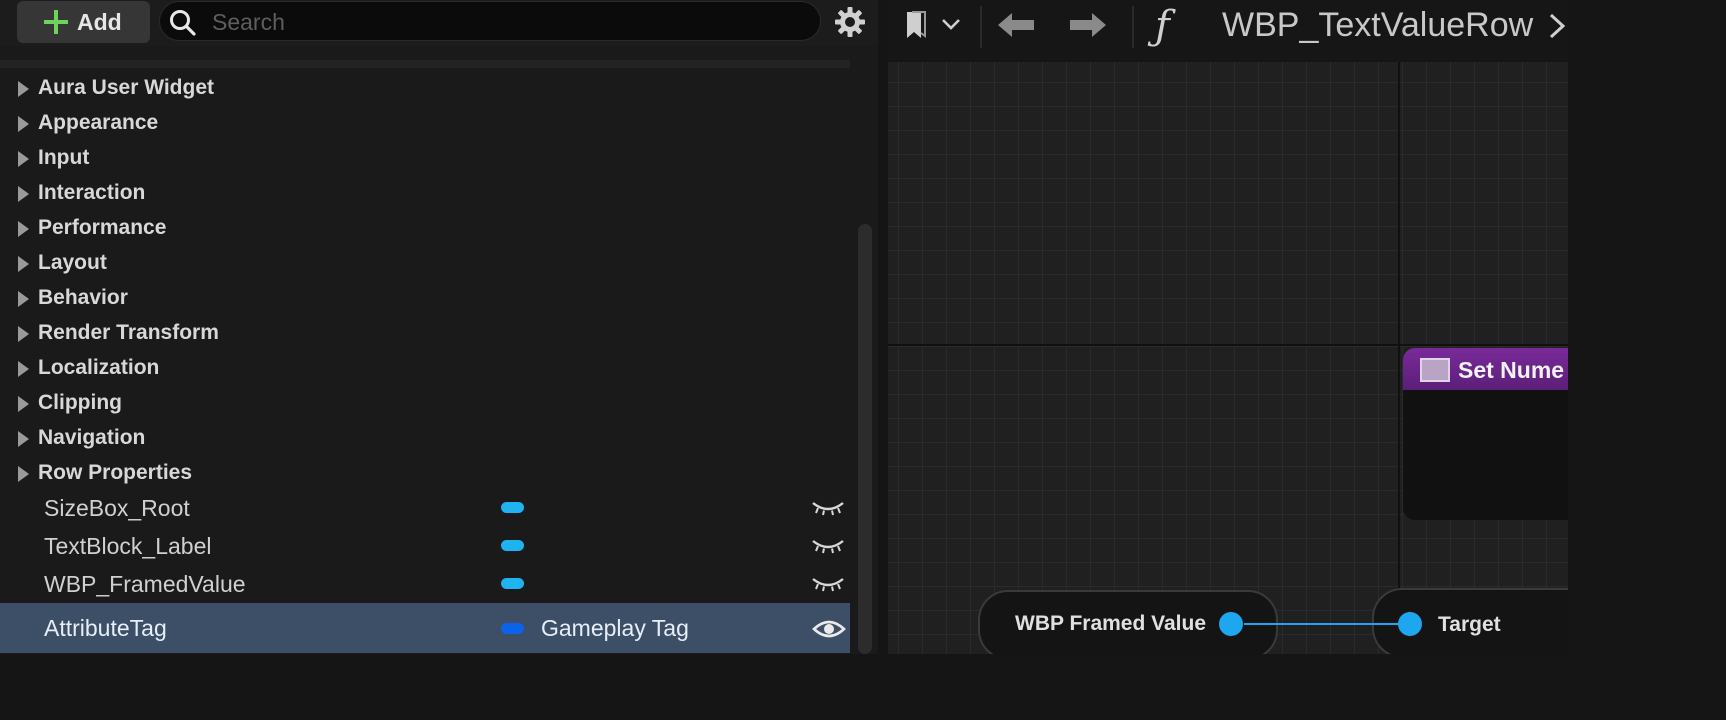 Image resolution: width=1726 pixels, height=720 pixels. What do you see at coordinates (425, 87) in the screenshot?
I see `category-aura-user-widget: Aura User Widget` at bounding box center [425, 87].